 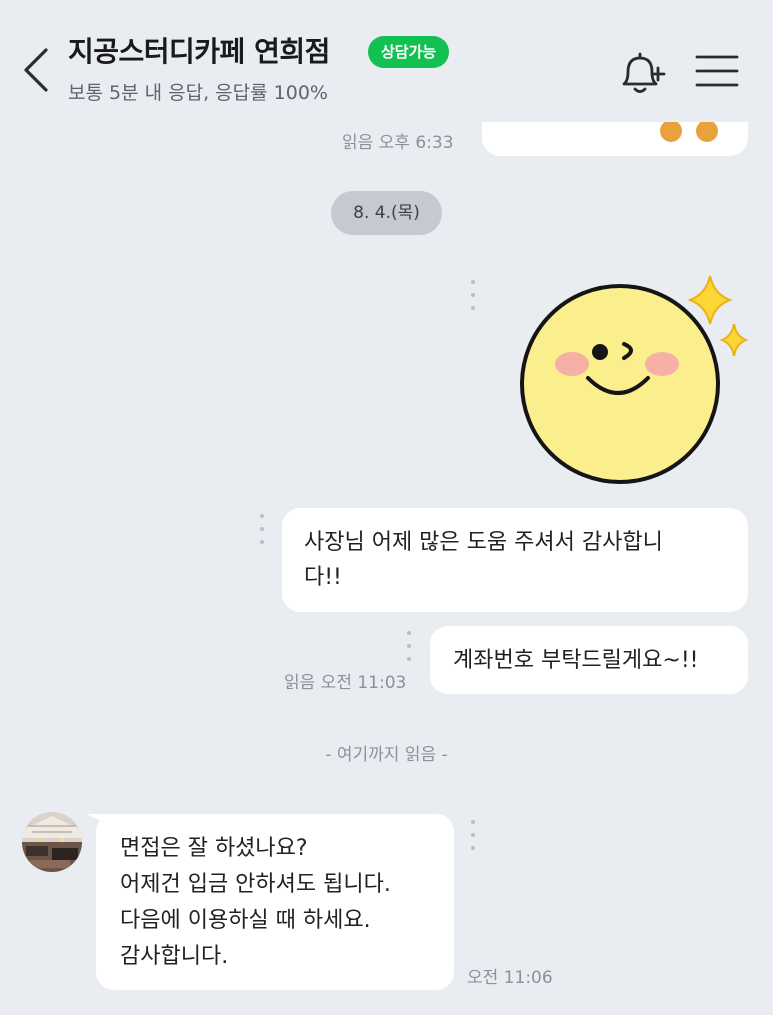 I want to click on bell-plus-icon, so click(x=644, y=72).